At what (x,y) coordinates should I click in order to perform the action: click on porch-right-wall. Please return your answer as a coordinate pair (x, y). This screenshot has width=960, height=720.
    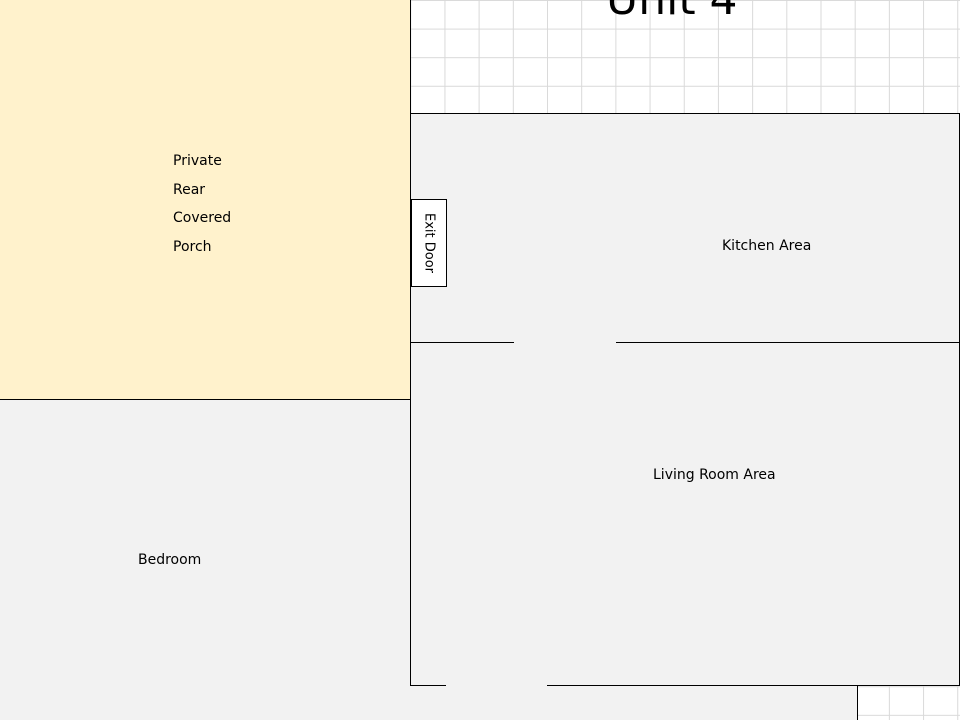
    Looking at the image, I should click on (410, 343).